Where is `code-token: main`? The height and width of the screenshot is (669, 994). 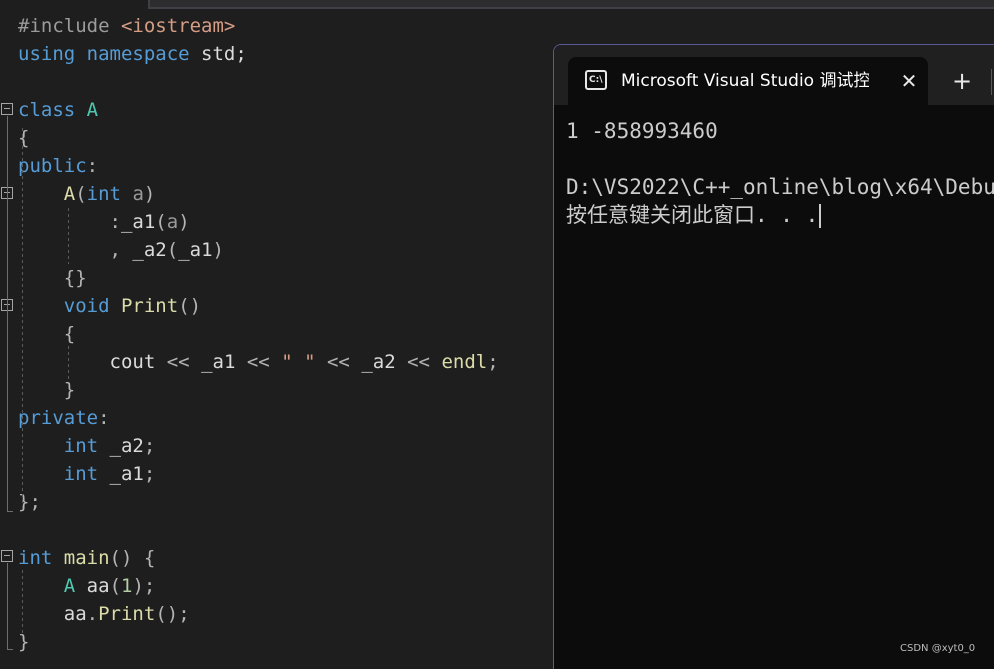
code-token: main is located at coordinates (86, 558).